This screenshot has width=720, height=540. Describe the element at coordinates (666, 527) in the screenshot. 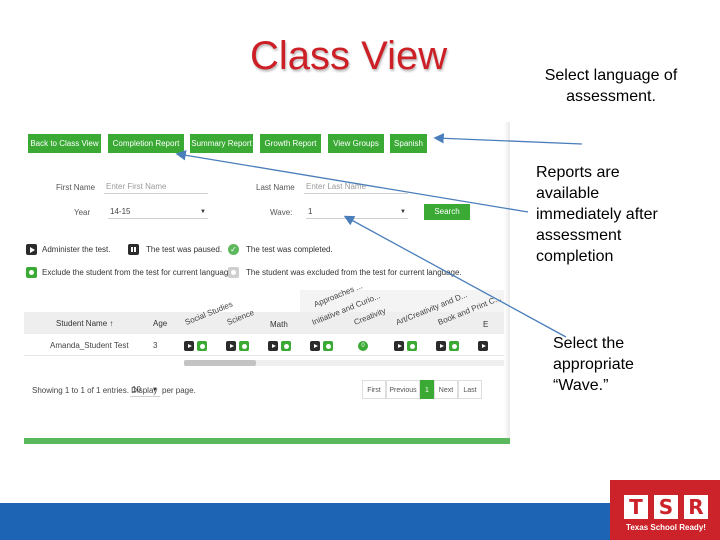

I see `logo-tagline: Texas School Ready!` at that location.